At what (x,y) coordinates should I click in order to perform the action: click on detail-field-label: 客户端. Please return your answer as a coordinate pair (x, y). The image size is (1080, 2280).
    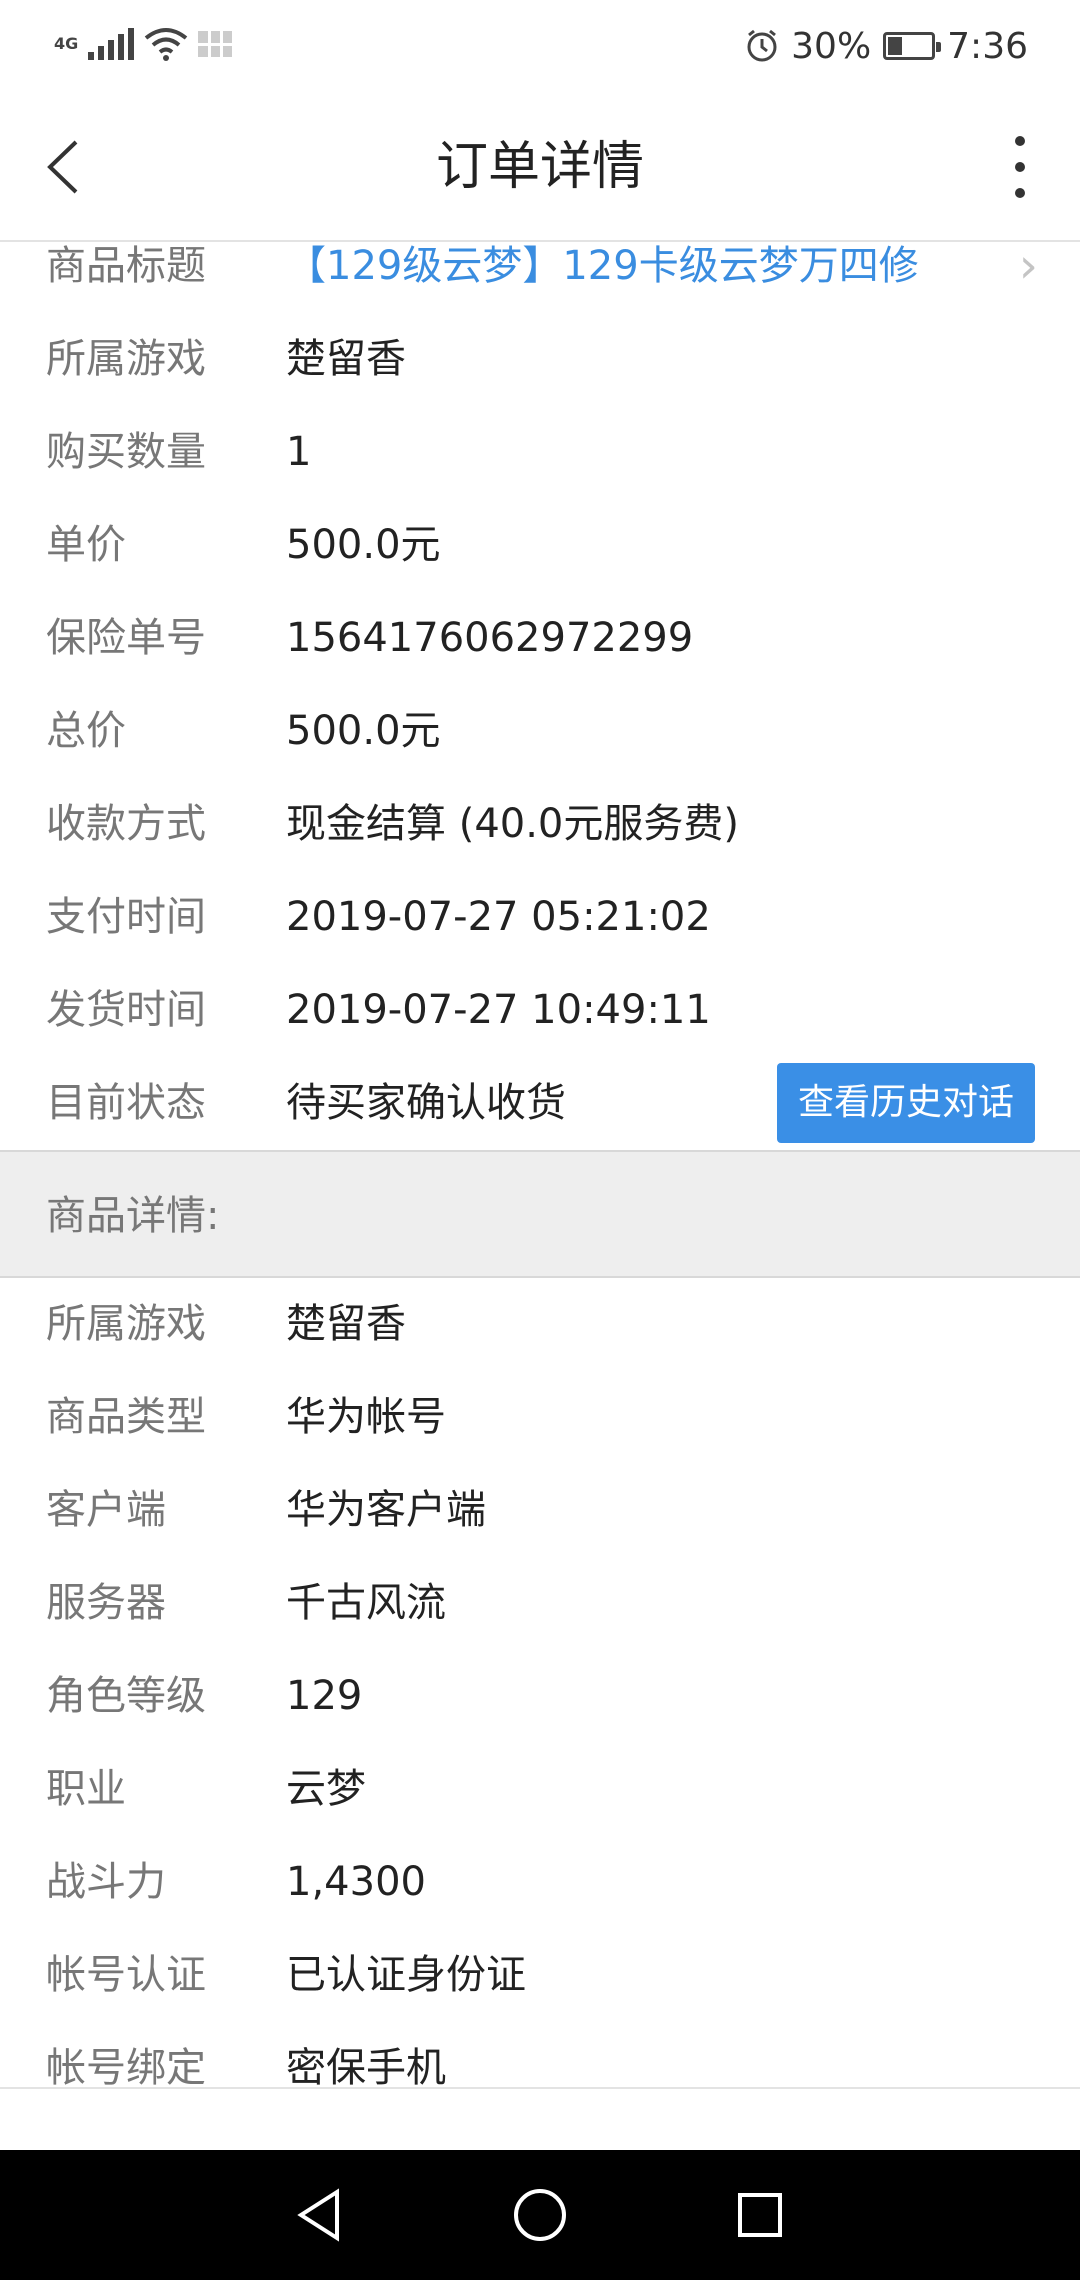
    Looking at the image, I should click on (106, 1510).